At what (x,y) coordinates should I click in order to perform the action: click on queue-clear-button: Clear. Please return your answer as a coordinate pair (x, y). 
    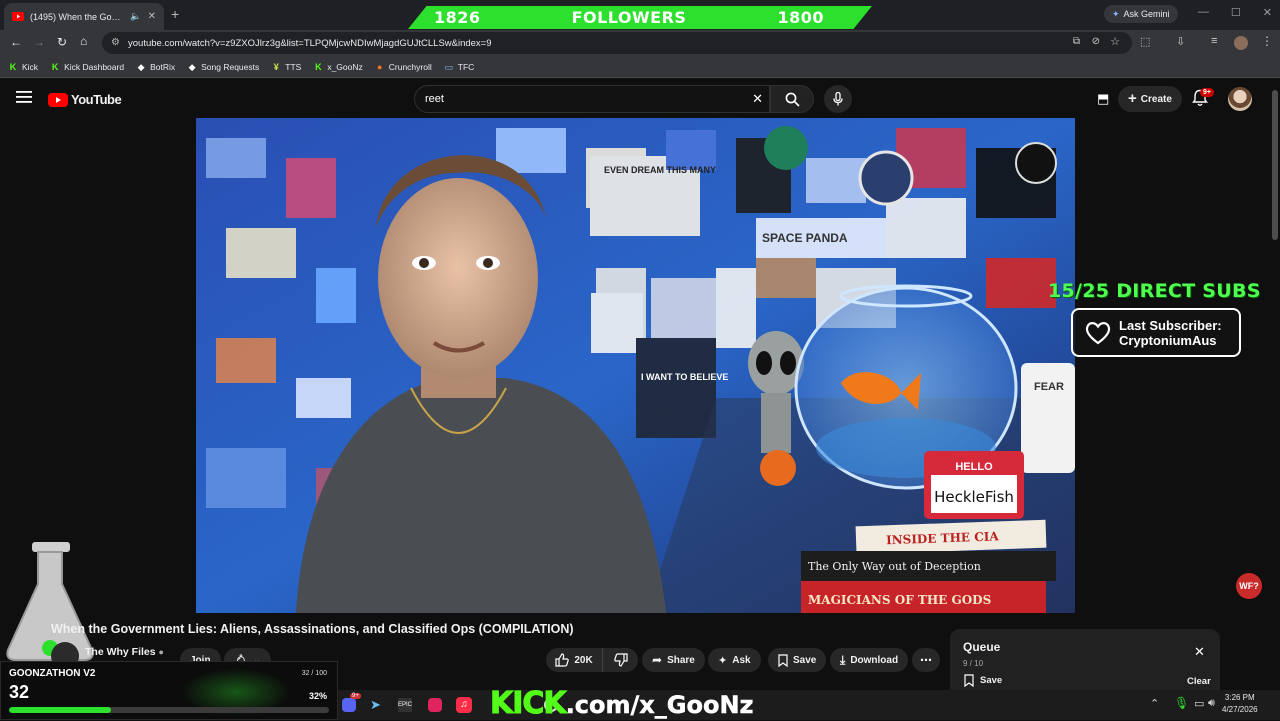
    Looking at the image, I should click on (1199, 681).